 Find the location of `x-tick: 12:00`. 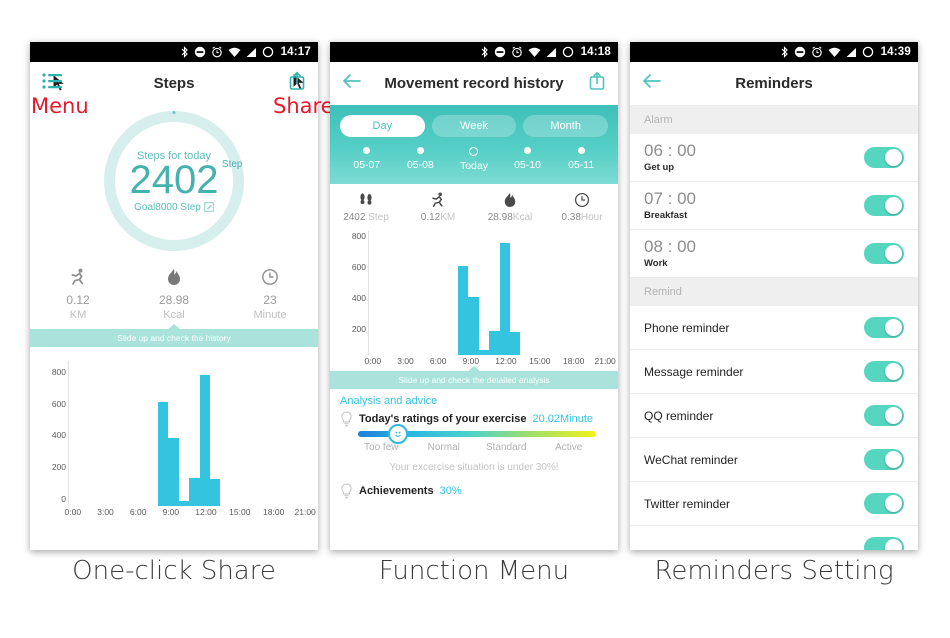

x-tick: 12:00 is located at coordinates (506, 361).